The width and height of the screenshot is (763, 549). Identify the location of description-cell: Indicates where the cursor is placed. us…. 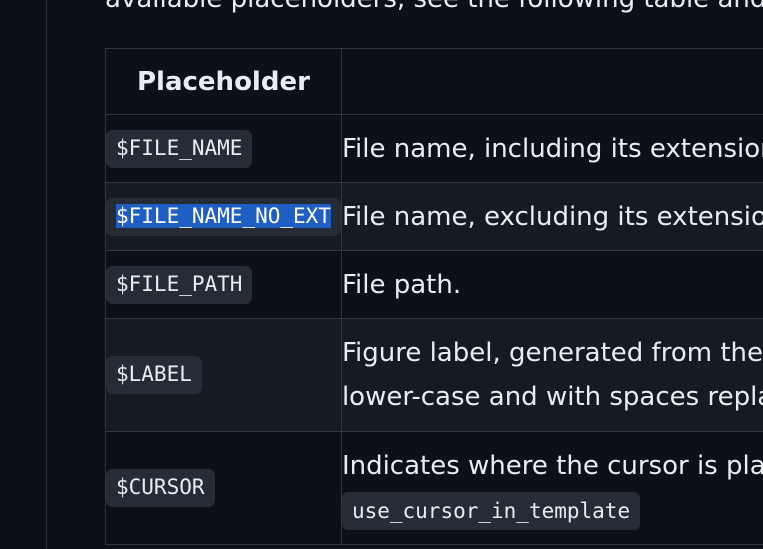
(551, 488).